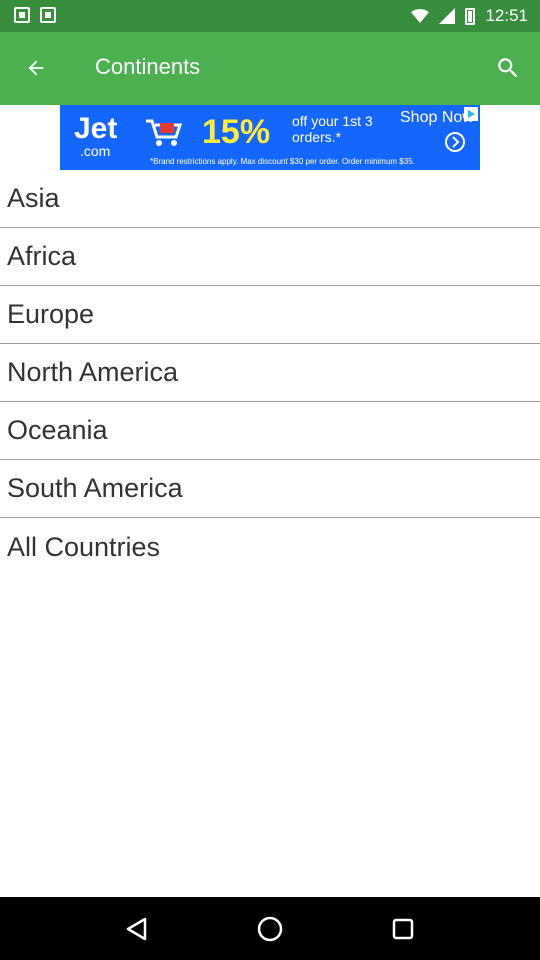 The image size is (540, 960). I want to click on list-item-label: Europe, so click(51, 314).